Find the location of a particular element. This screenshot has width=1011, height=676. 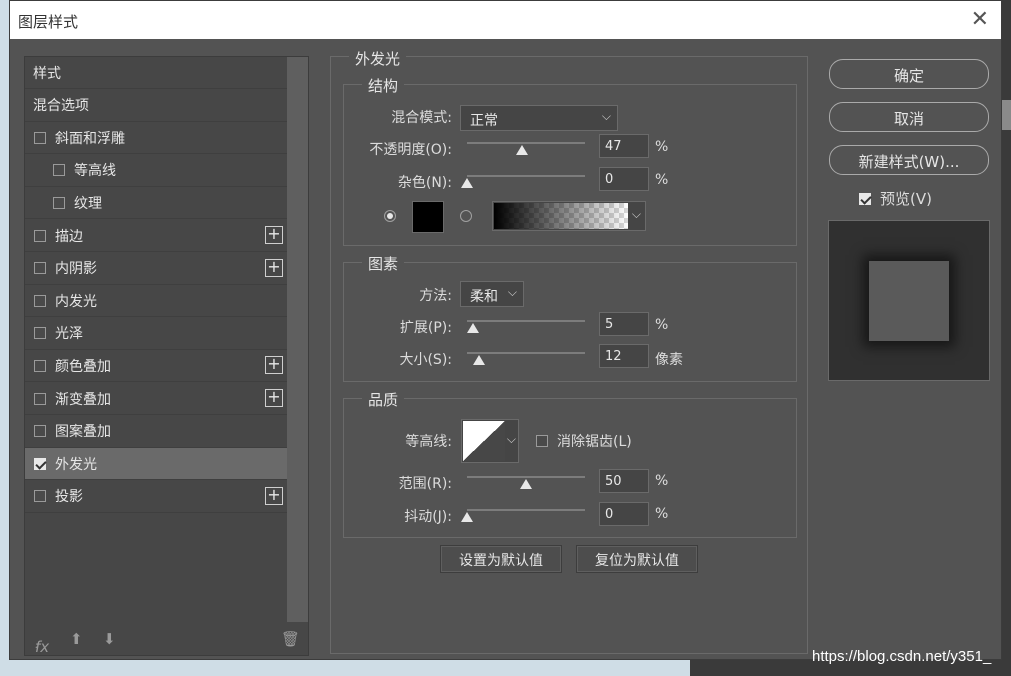

technique-select: 柔和 ⌵ is located at coordinates (492, 294).